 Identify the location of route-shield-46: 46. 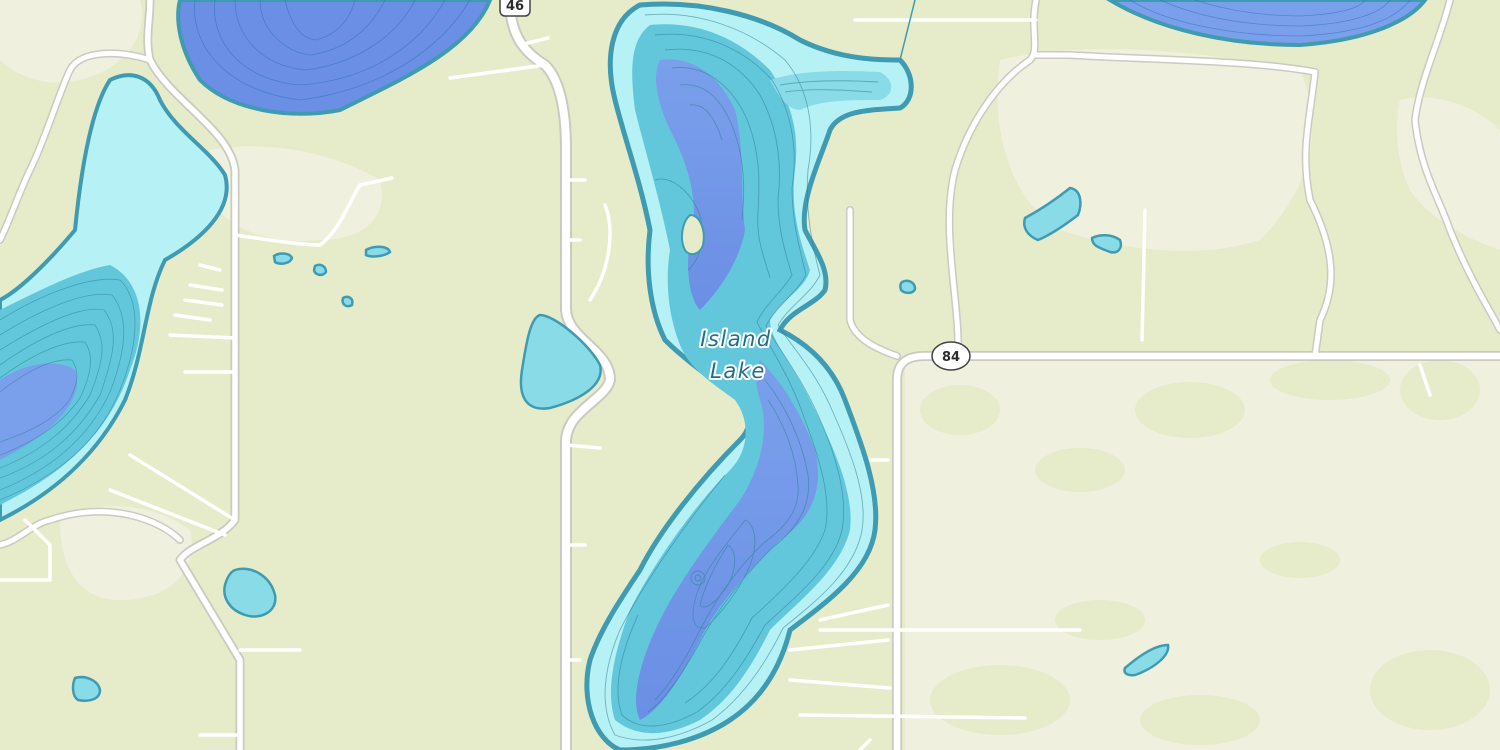
(515, 8).